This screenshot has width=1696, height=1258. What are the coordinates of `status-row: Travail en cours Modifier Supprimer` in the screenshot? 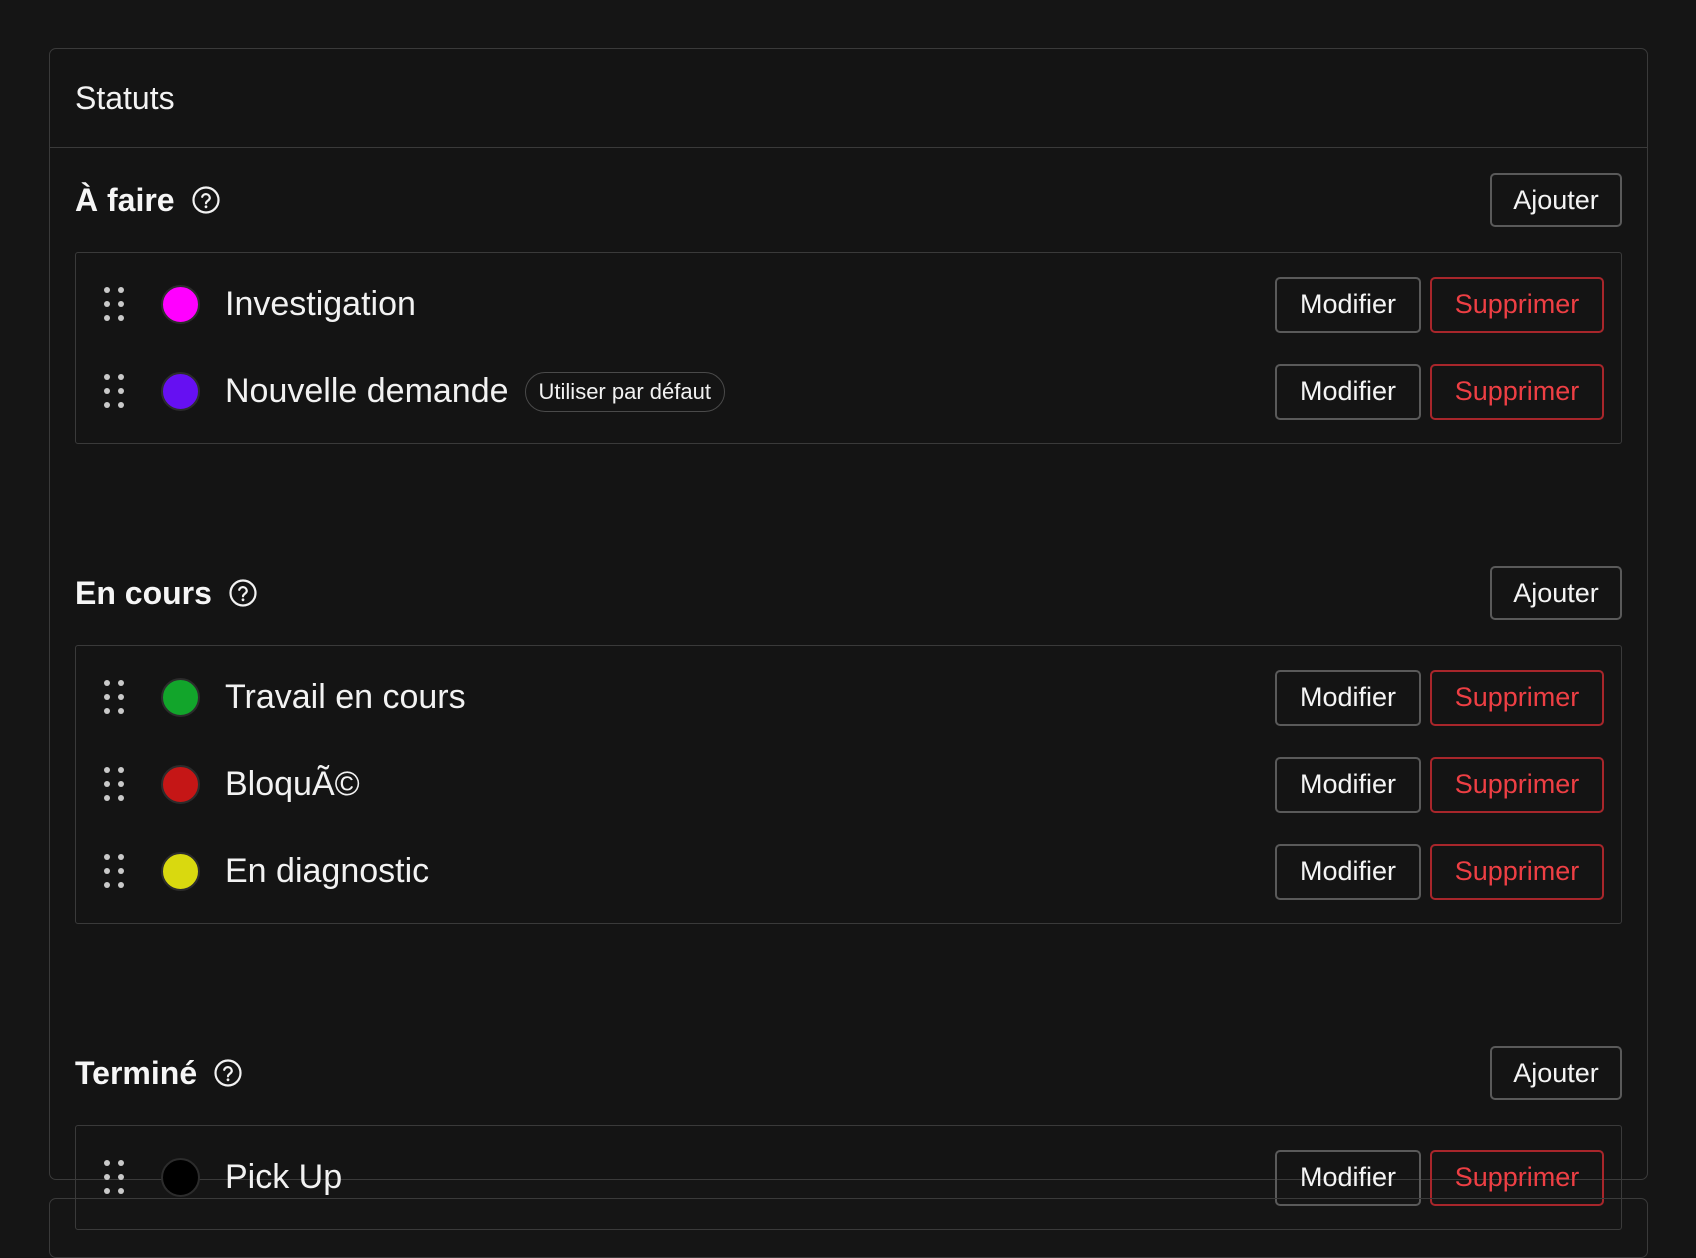 It's located at (848, 697).